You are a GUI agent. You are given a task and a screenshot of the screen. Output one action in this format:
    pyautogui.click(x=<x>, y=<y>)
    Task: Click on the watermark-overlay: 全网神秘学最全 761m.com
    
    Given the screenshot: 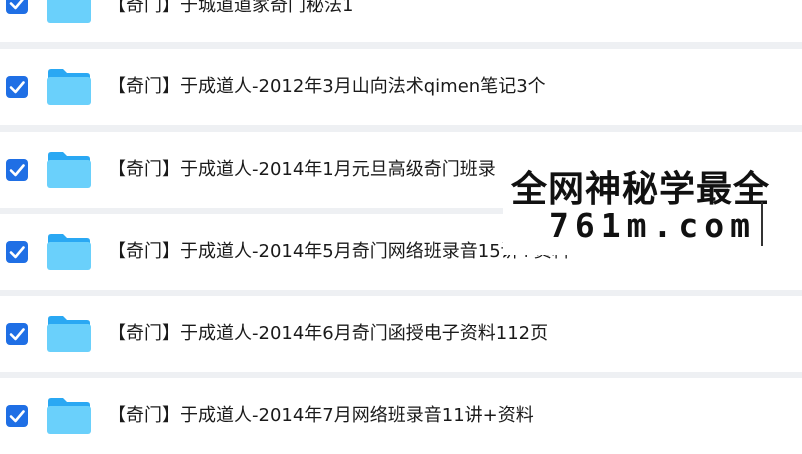 What is the action you would take?
    pyautogui.click(x=652, y=205)
    